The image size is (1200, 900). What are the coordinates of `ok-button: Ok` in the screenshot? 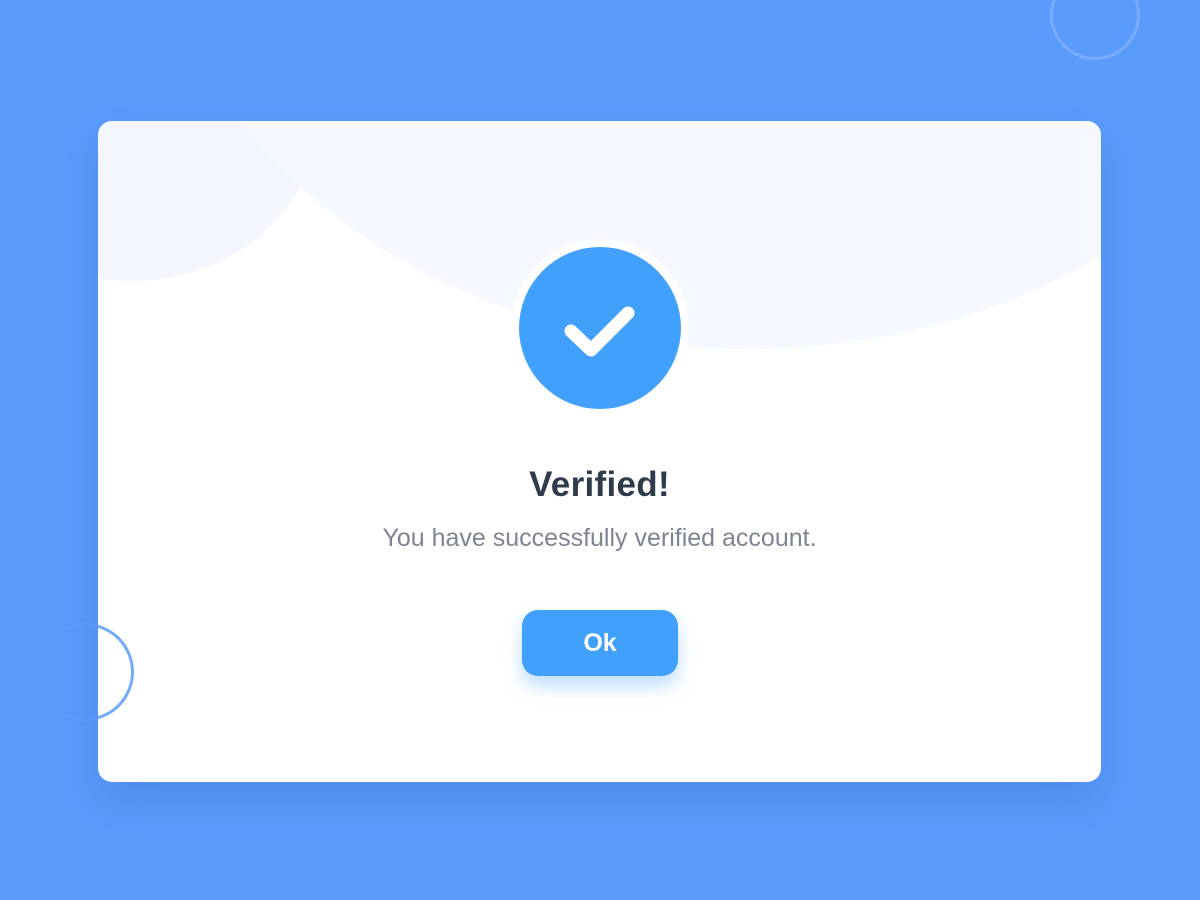 It's located at (600, 643).